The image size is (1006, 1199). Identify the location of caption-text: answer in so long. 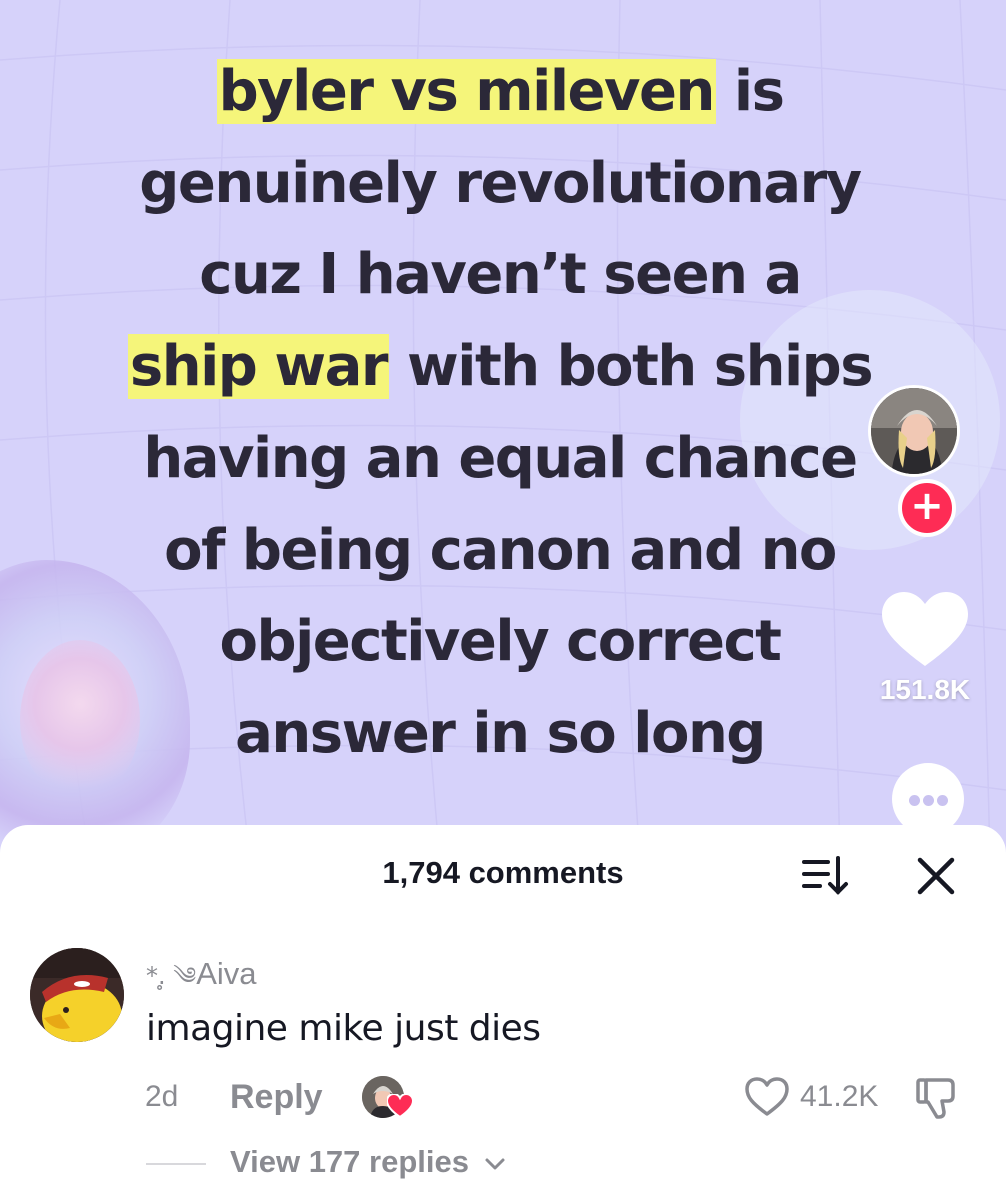
(500, 733).